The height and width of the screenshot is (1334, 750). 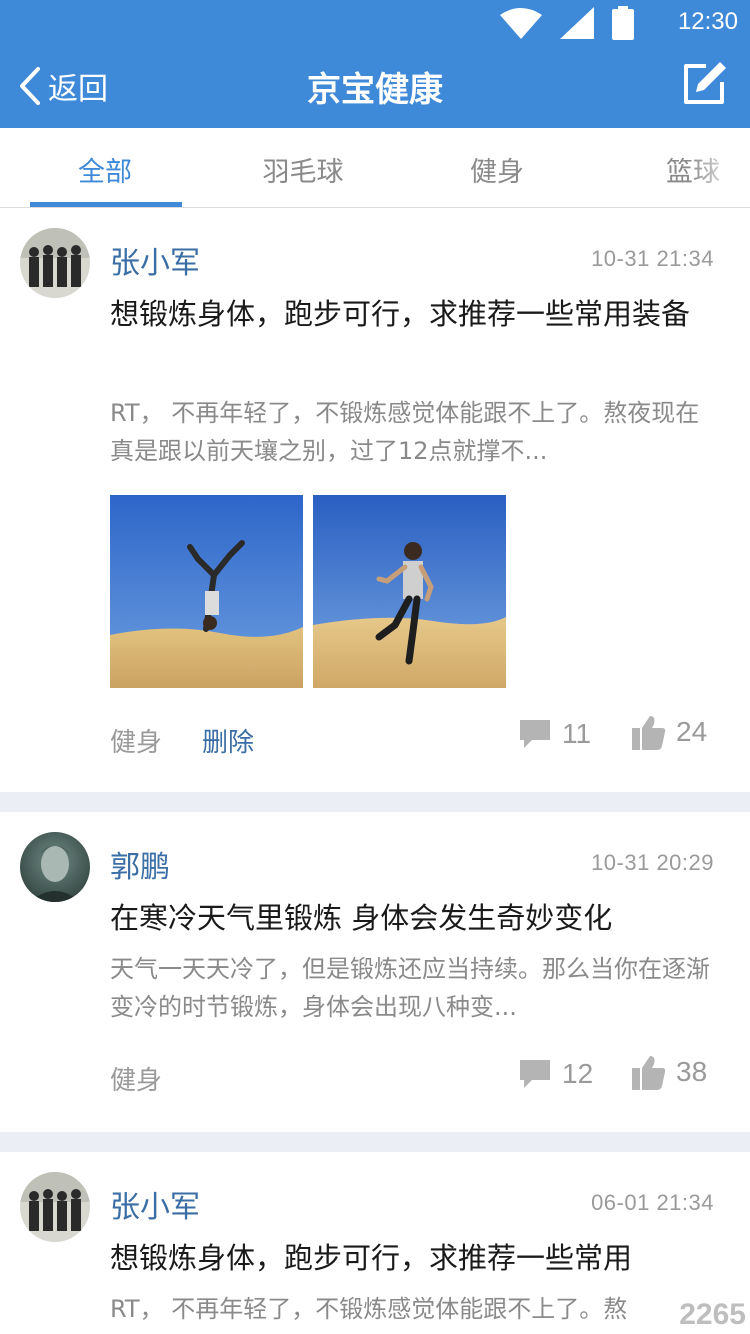 I want to click on cell-signal-icon, so click(x=577, y=23).